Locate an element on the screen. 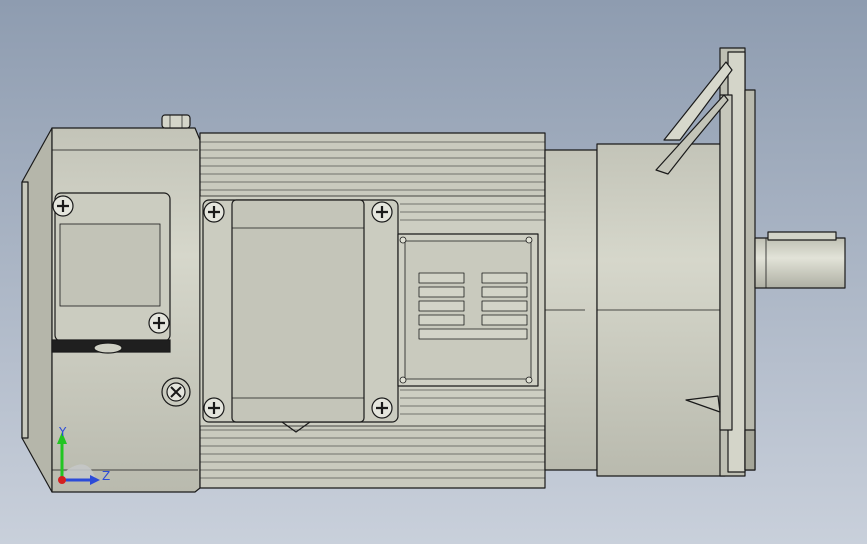  grounding-screw-icon is located at coordinates (176, 392).